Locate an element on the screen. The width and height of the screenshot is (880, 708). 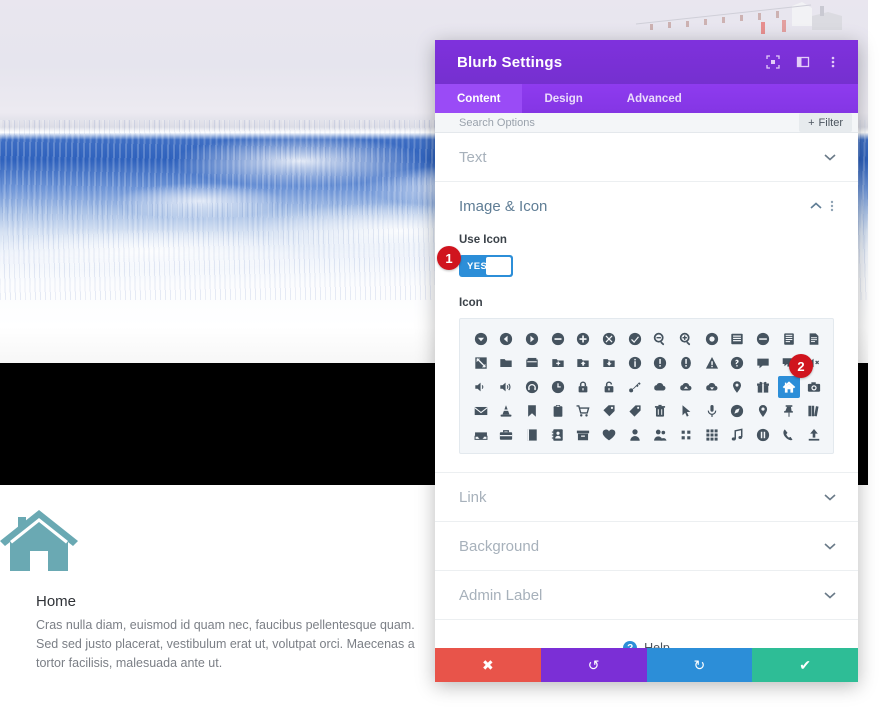
cursor-icon is located at coordinates (686, 411).